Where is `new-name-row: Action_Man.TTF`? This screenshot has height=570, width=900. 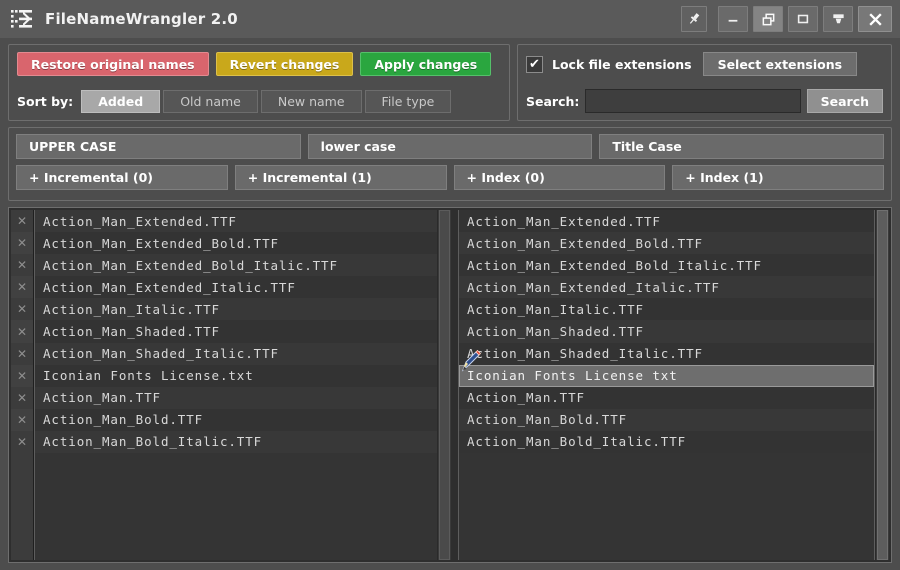 new-name-row: Action_Man.TTF is located at coordinates (666, 397).